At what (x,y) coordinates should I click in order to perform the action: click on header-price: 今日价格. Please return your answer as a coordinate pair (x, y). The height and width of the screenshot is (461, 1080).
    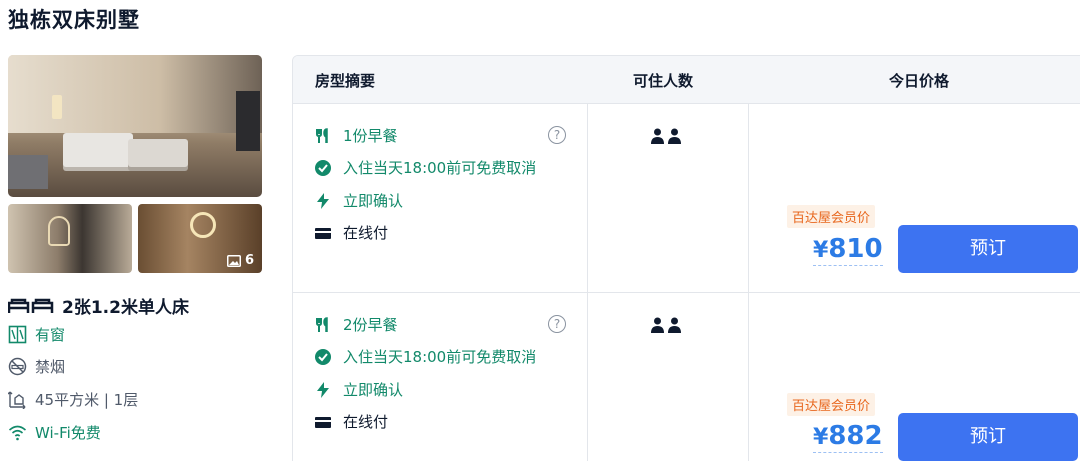
    Looking at the image, I should click on (919, 81).